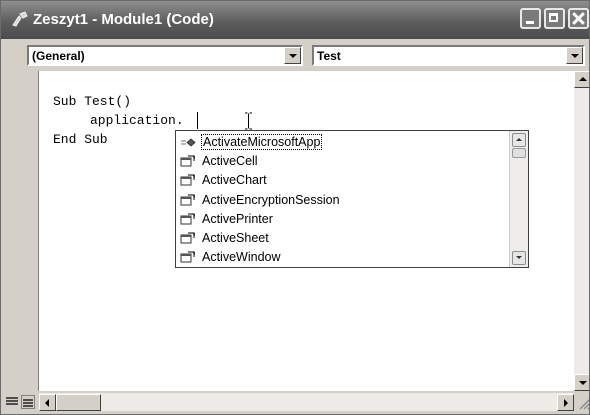 The image size is (590, 415). Describe the element at coordinates (342, 142) in the screenshot. I see `autocomplete-item: ActivateMicrosoftApp` at that location.